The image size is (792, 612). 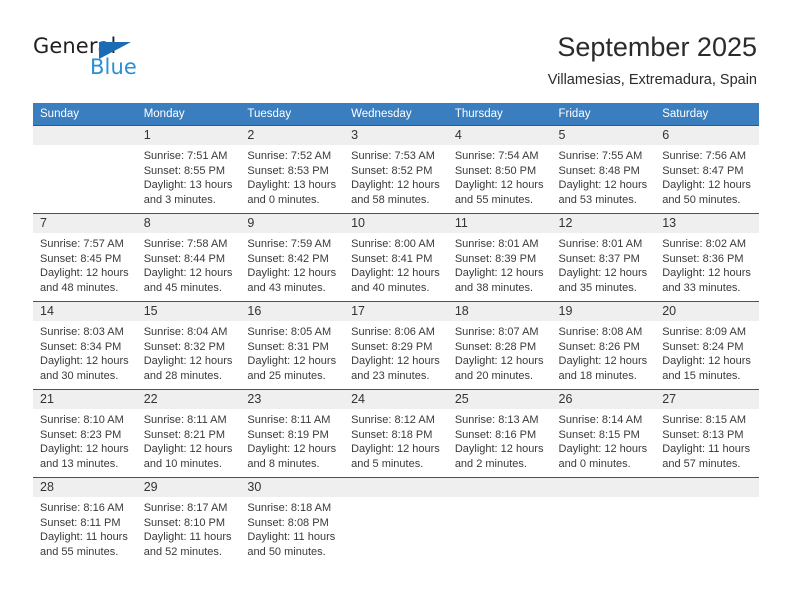 What do you see at coordinates (81, 346) in the screenshot?
I see `sunset-text: Sunset: 8:34 PM` at bounding box center [81, 346].